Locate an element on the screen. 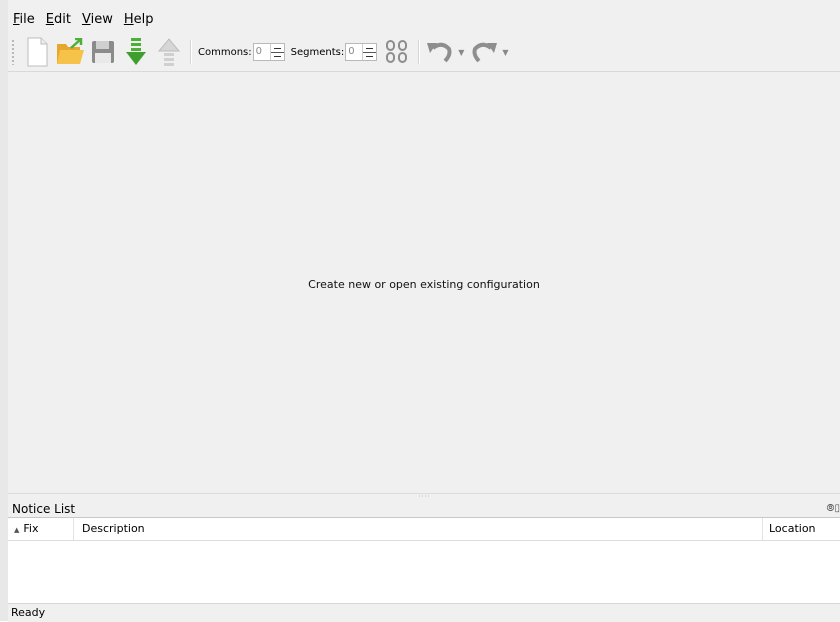 This screenshot has width=840, height=622. segments-spinbox is located at coordinates (361, 52).